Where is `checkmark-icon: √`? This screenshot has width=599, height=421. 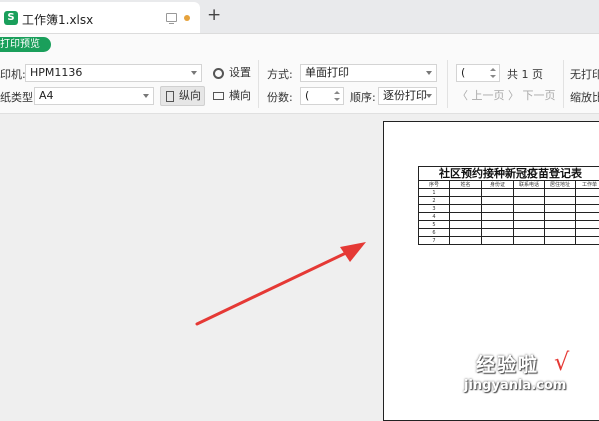
checkmark-icon: √ is located at coordinates (561, 362).